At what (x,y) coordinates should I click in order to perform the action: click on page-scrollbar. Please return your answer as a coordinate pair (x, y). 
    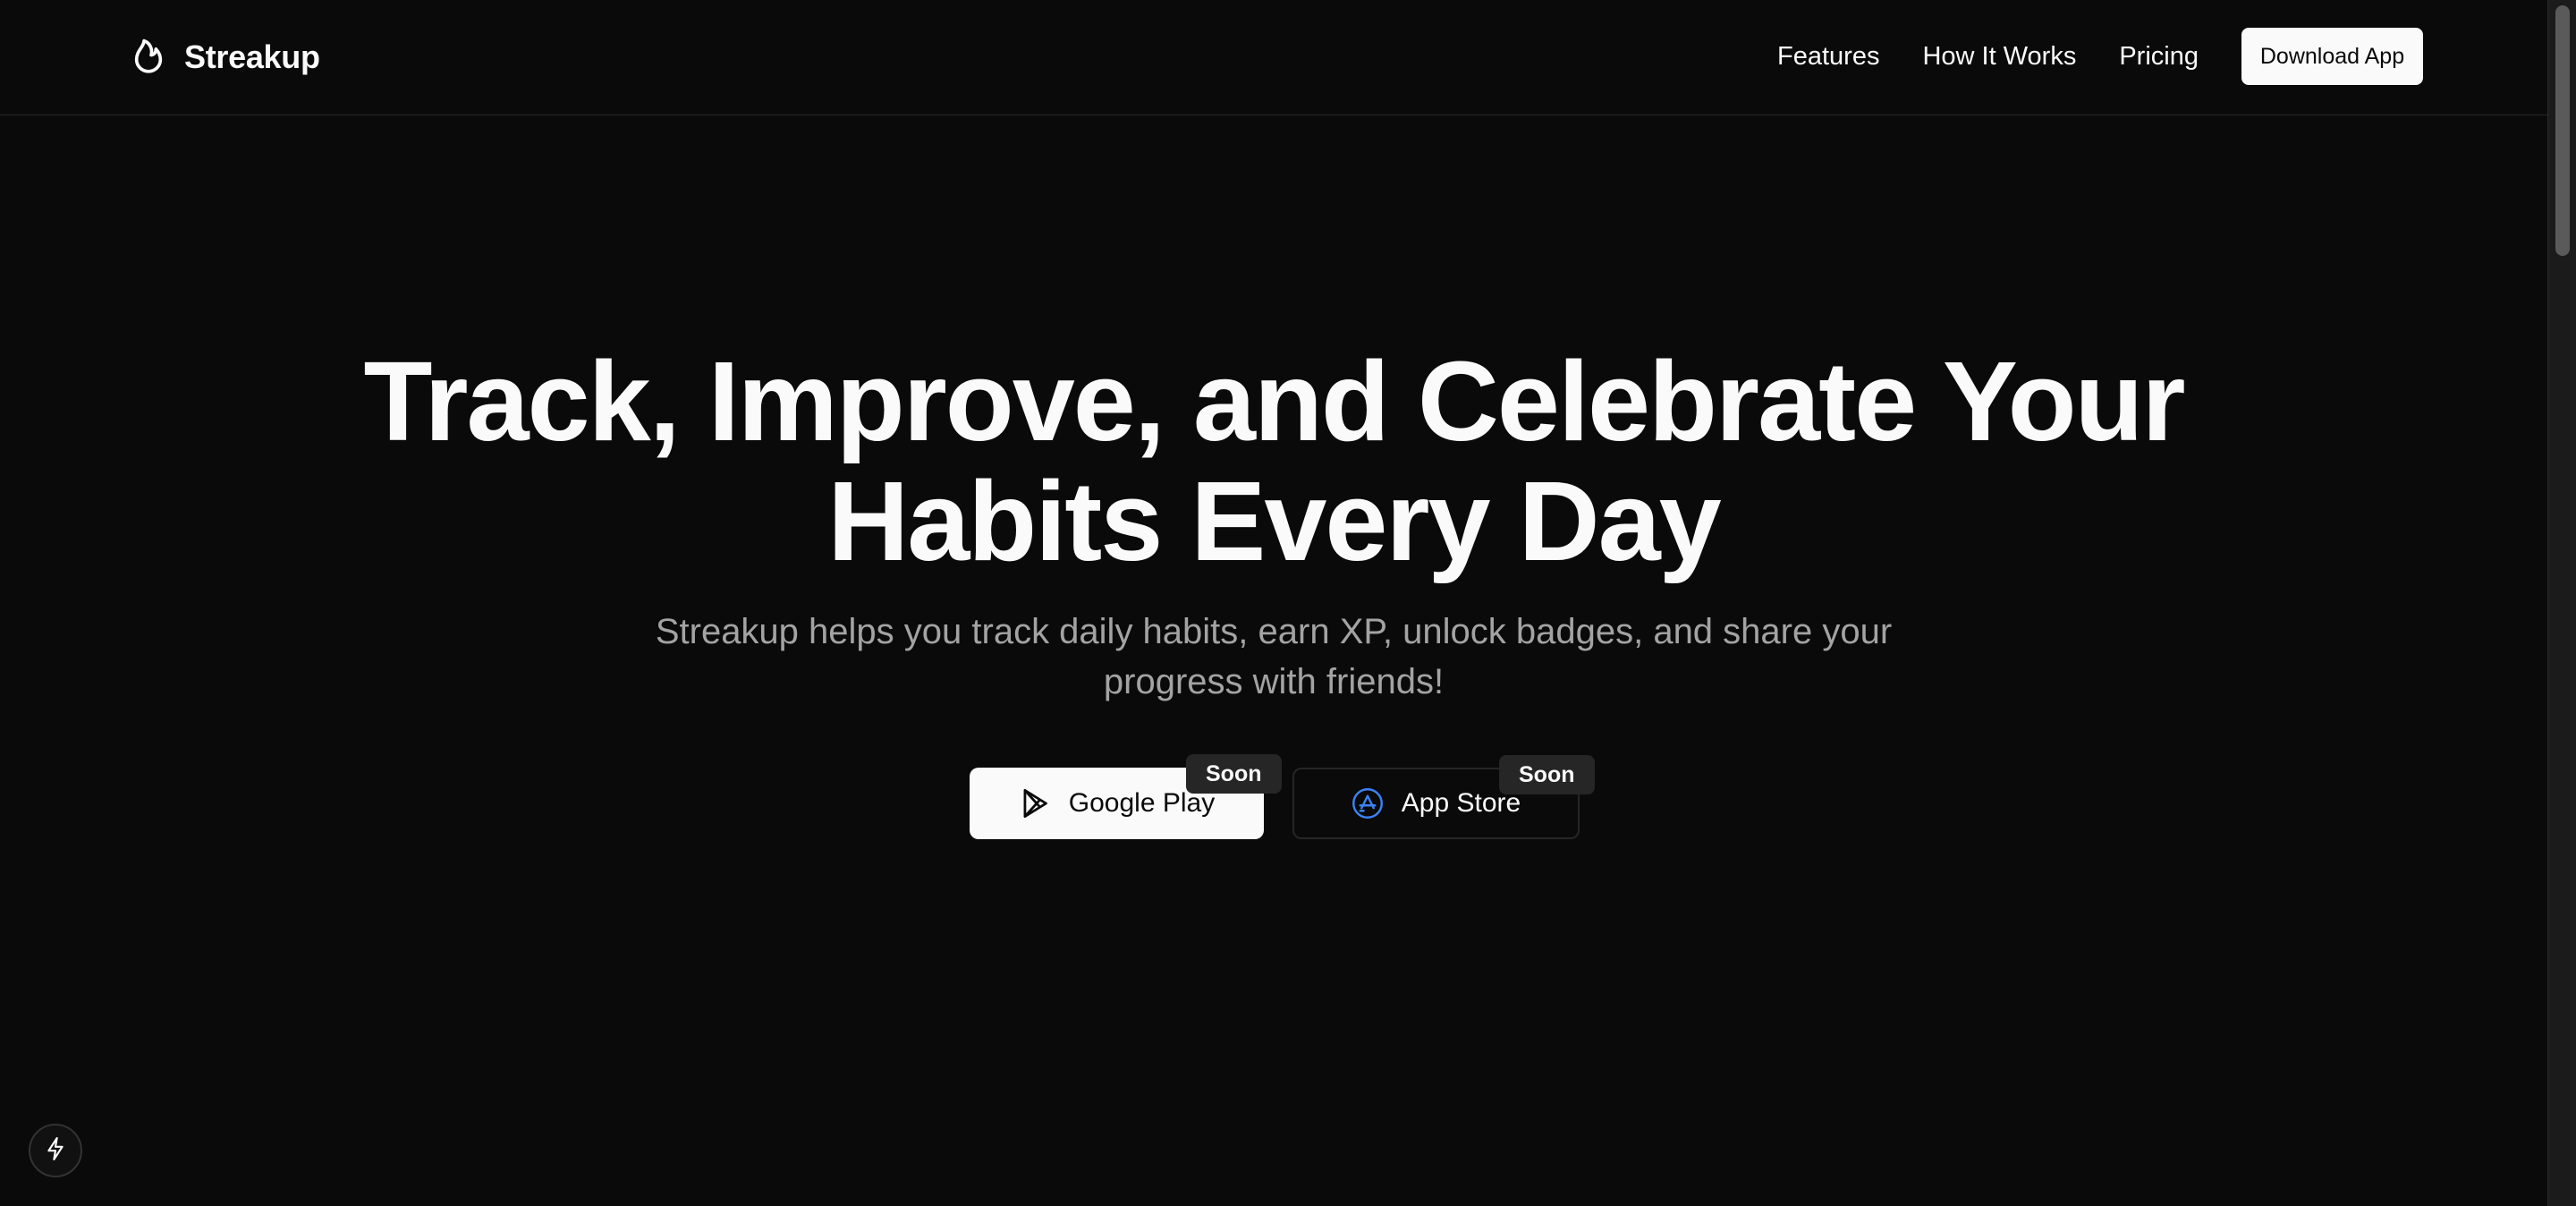
    Looking at the image, I should click on (2561, 603).